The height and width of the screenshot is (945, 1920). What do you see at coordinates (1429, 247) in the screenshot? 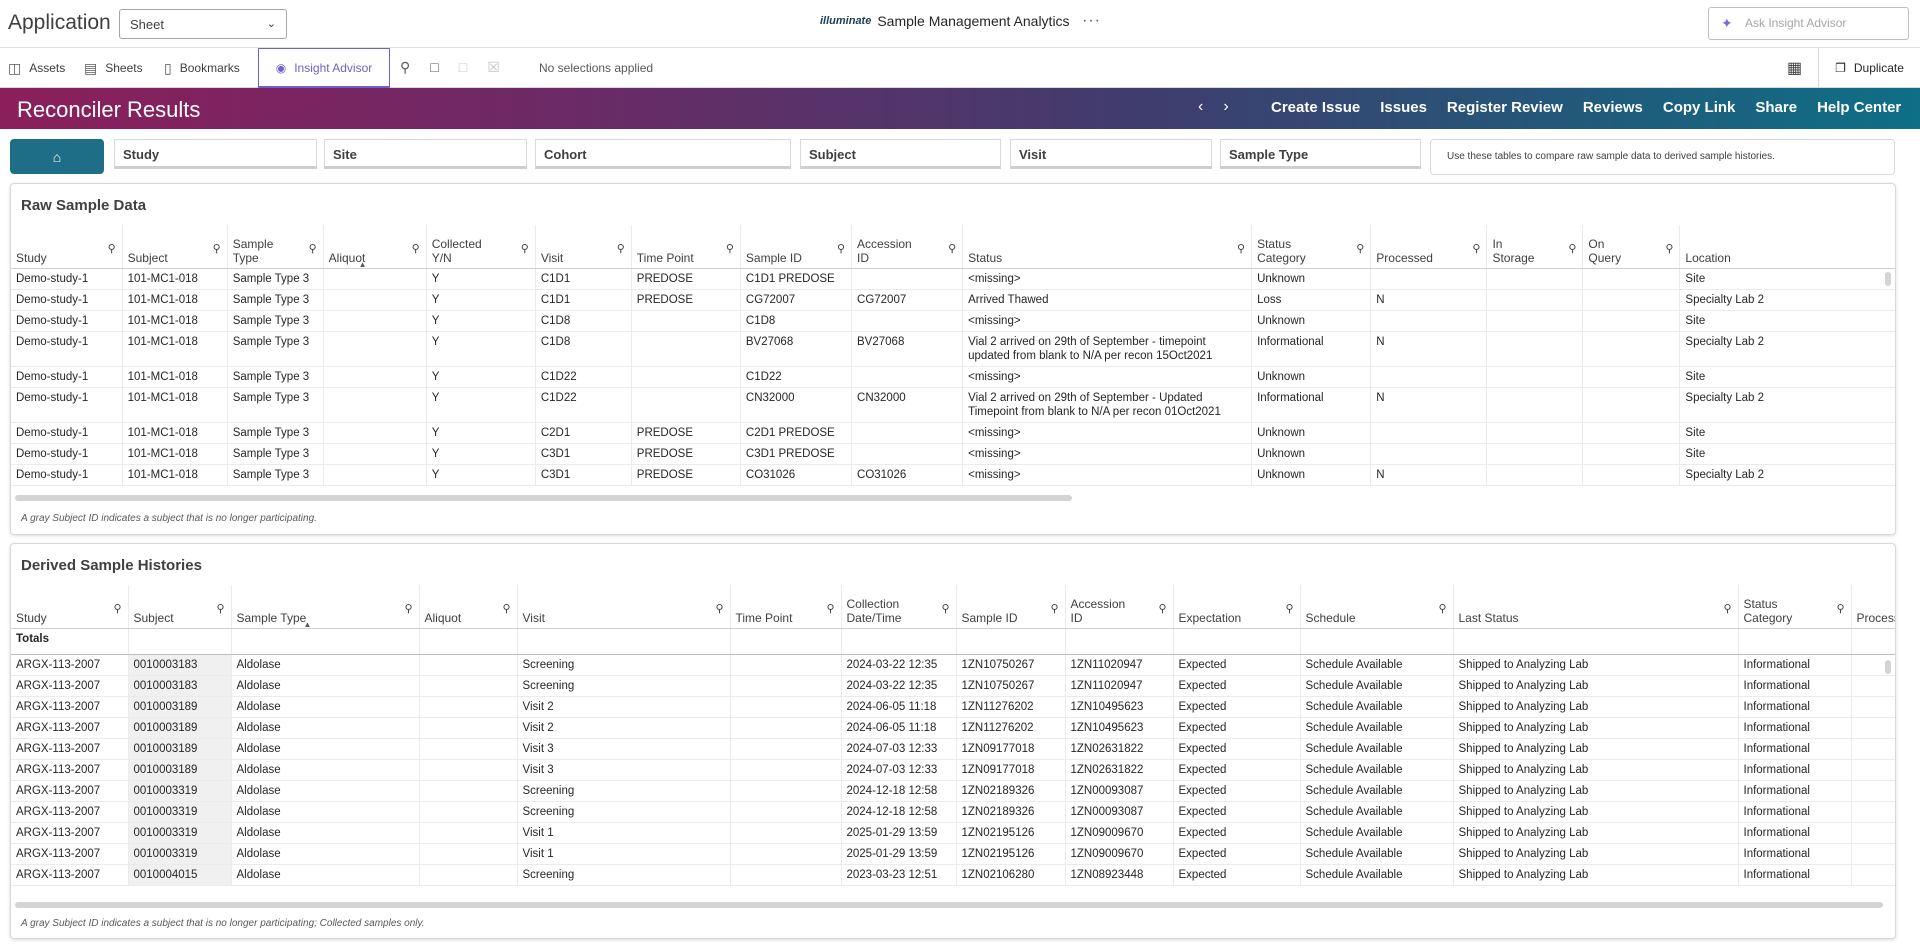
I see `column-header: Processed ⚲` at bounding box center [1429, 247].